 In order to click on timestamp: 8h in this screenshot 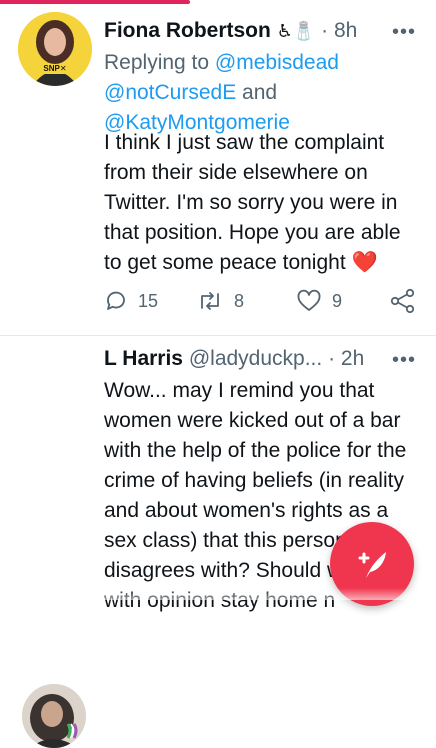, I will do `click(345, 30)`.